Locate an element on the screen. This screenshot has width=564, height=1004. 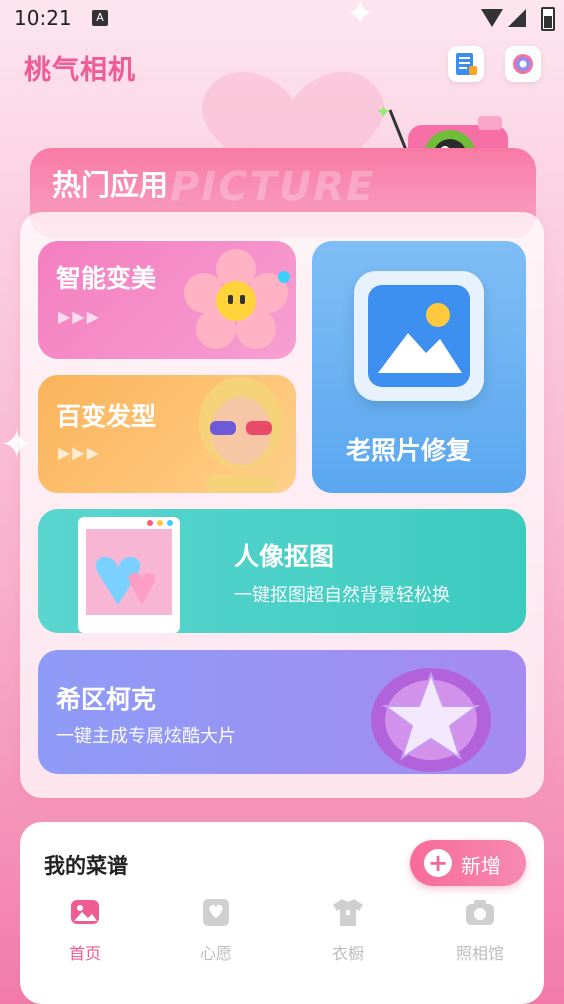
recipes-title: 我的菜谱 is located at coordinates (86, 866).